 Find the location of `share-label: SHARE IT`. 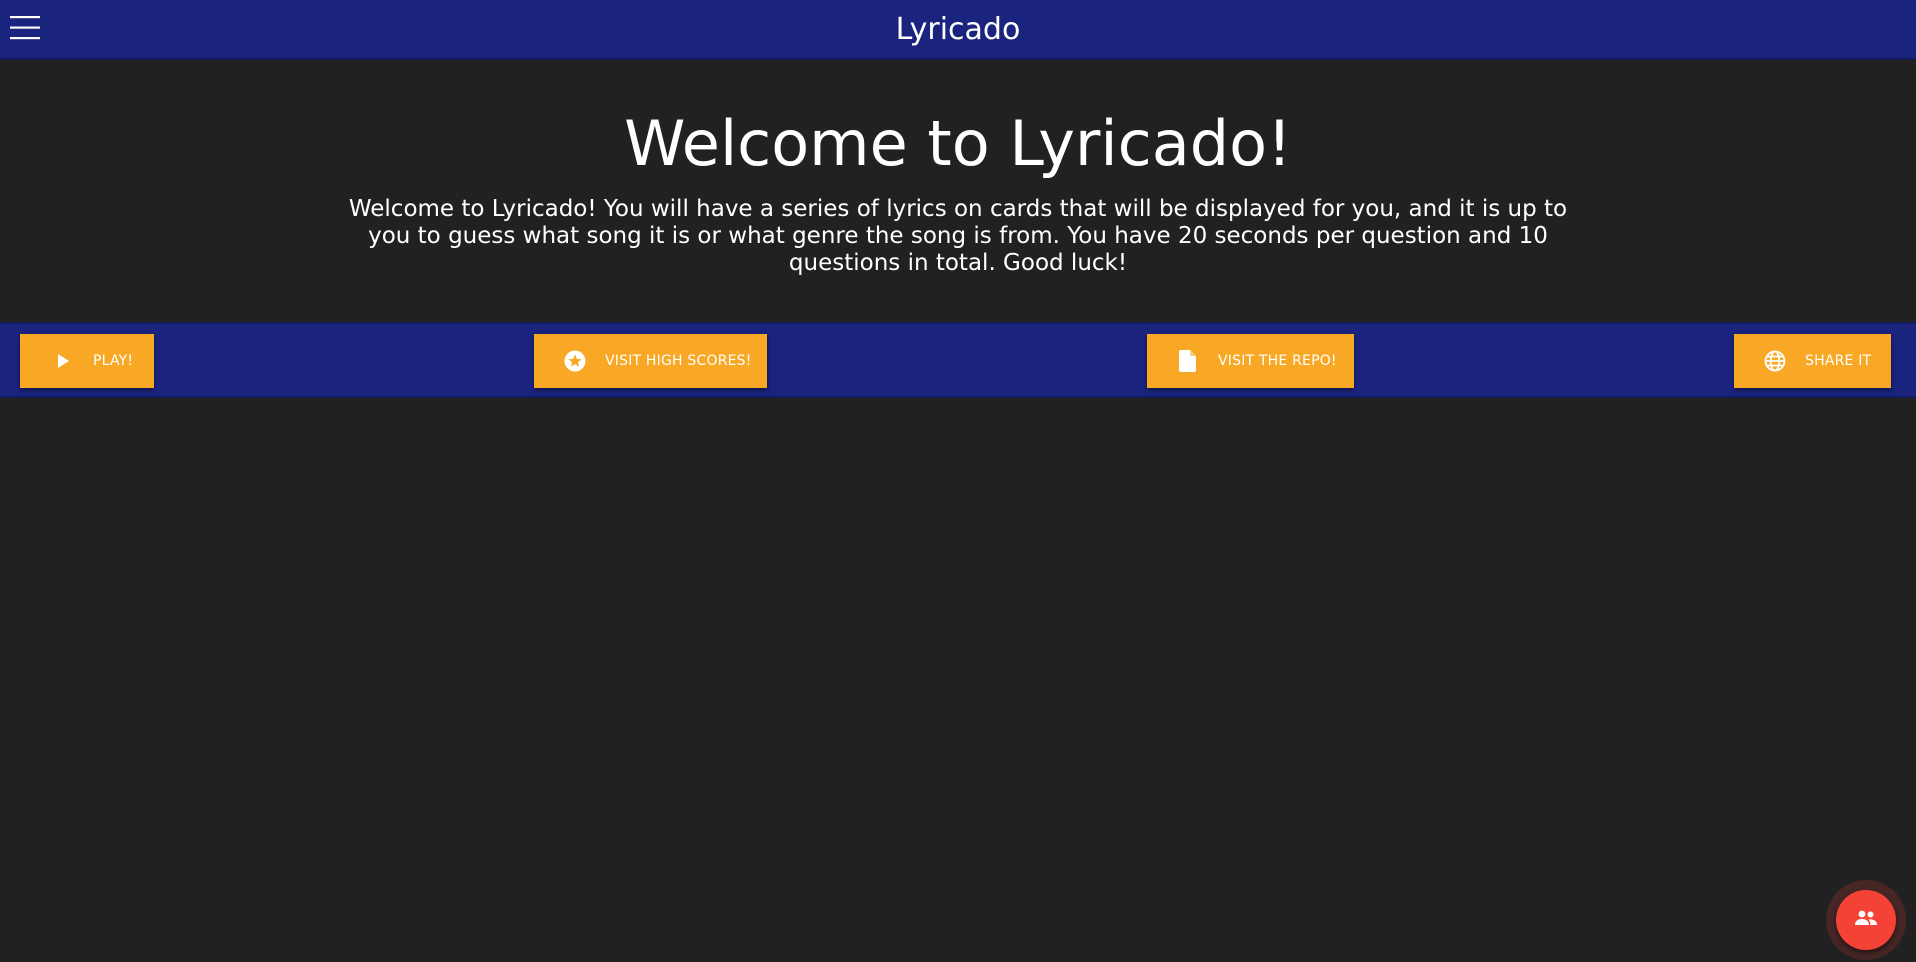

share-label: SHARE IT is located at coordinates (1838, 361).